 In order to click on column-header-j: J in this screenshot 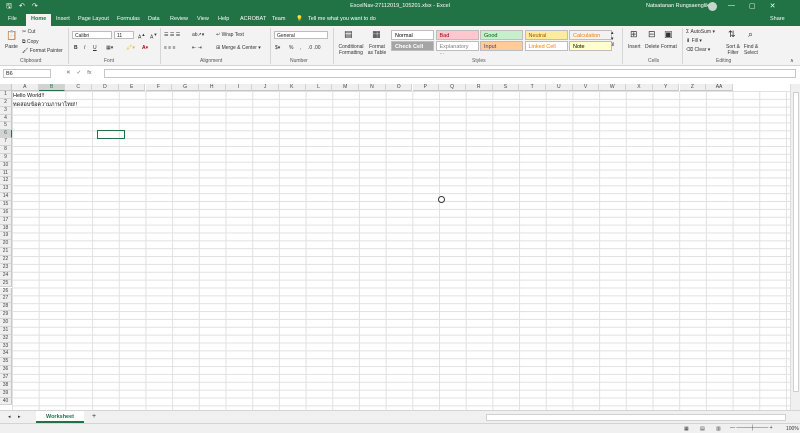, I will do `click(265, 87)`.